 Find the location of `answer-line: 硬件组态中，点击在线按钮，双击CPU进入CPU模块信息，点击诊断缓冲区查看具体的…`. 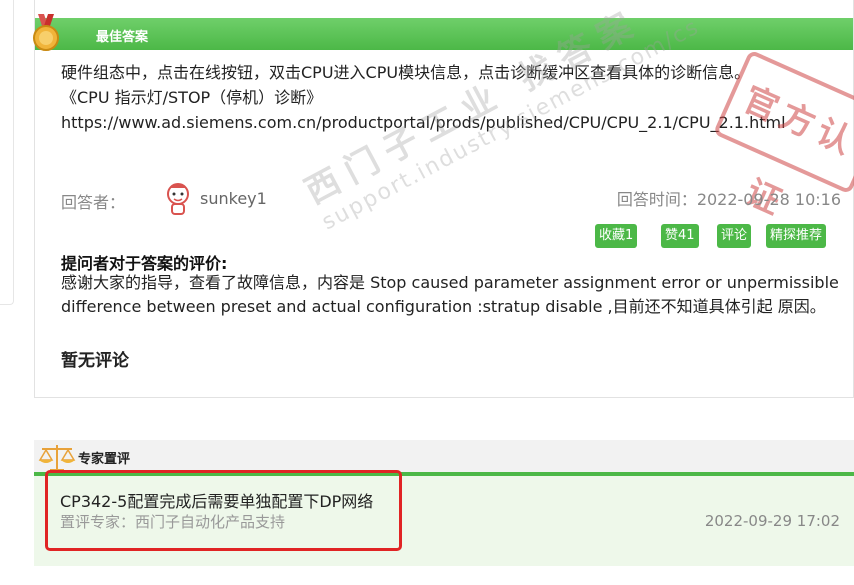

answer-line: 硬件组态中，点击在线按钮，双击CPU进入CPU模块信息，点击诊断缓冲区查看具体的… is located at coordinates (406, 72).